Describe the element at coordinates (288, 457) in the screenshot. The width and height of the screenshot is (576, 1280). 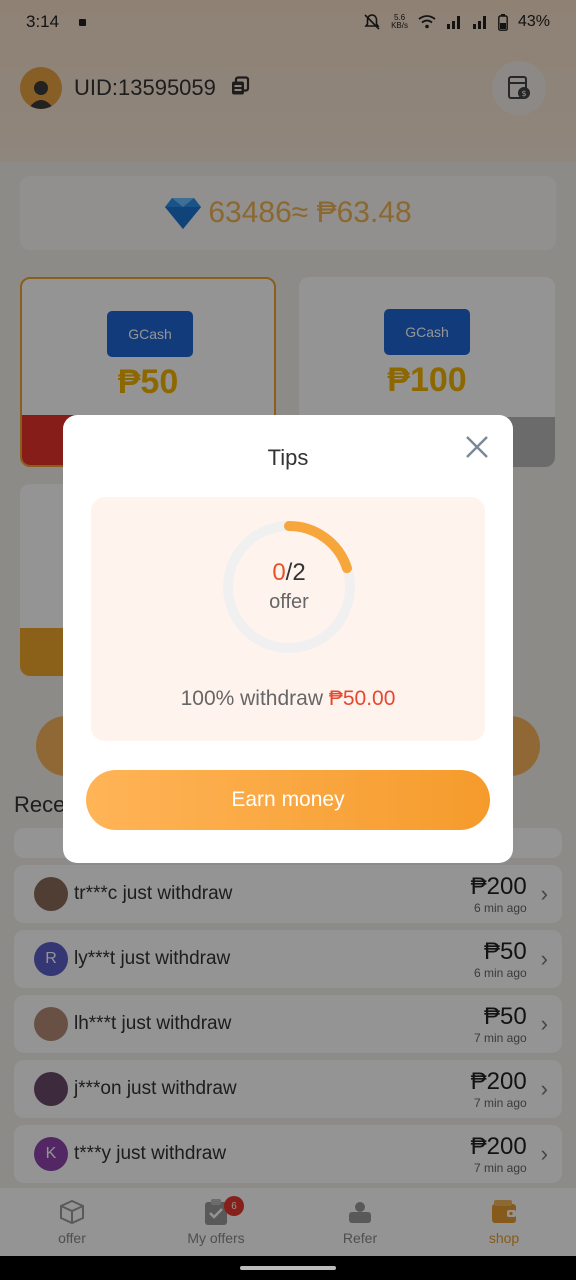
I see `modal-title: Tips` at that location.